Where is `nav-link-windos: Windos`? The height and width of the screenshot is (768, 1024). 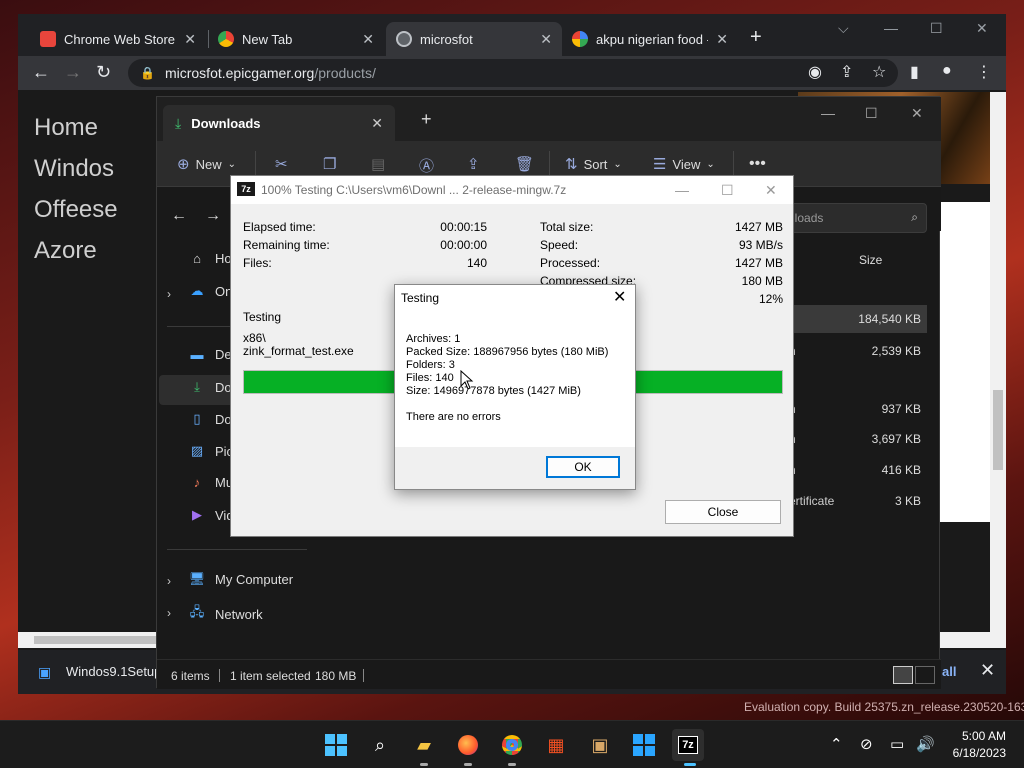 nav-link-windos: Windos is located at coordinates (74, 169).